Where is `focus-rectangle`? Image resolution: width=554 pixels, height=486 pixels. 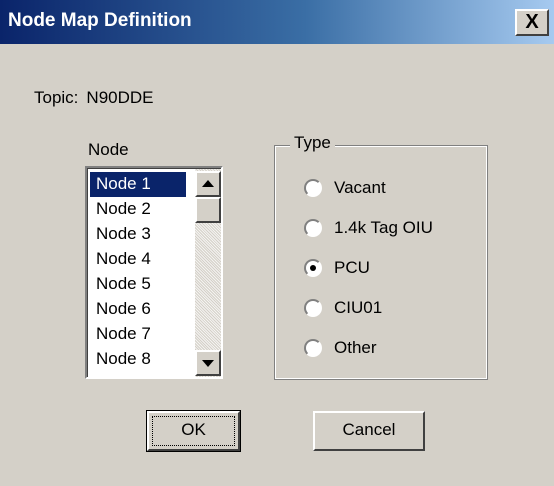 focus-rectangle is located at coordinates (193, 431).